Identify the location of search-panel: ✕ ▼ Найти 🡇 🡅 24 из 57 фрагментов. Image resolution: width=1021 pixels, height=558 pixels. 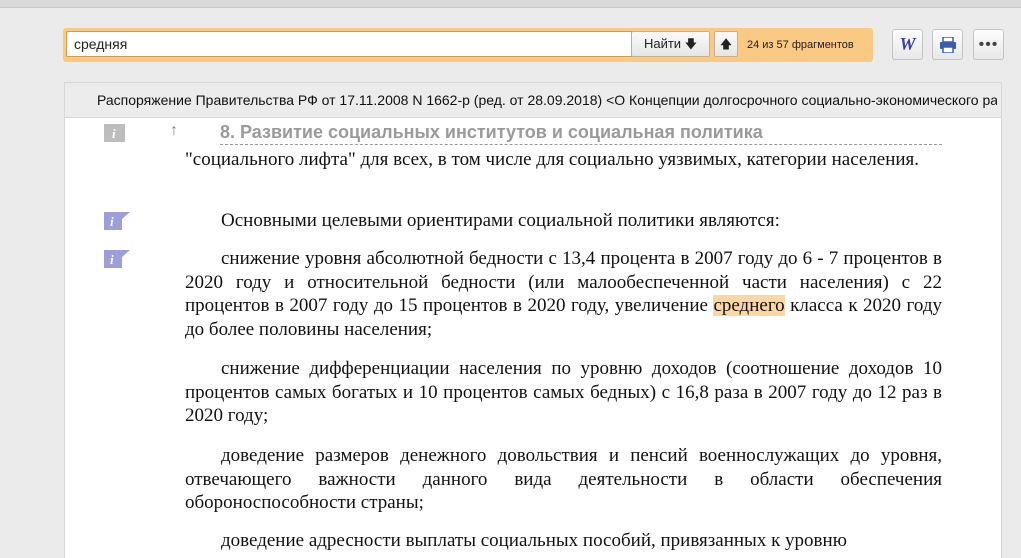
(468, 45).